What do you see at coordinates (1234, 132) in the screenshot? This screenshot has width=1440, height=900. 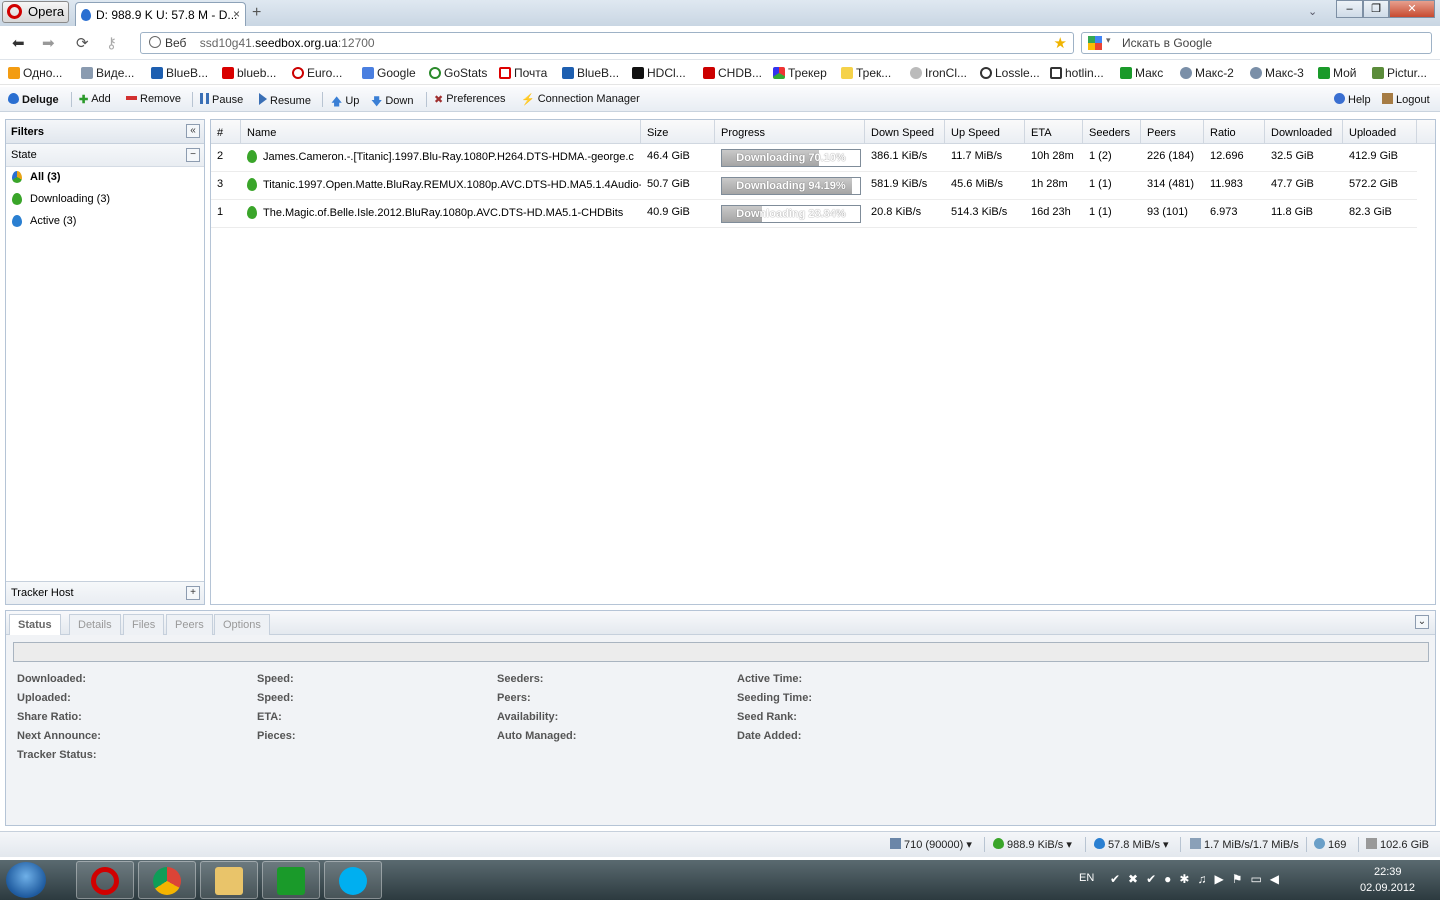 I see `column-header: Ratio` at bounding box center [1234, 132].